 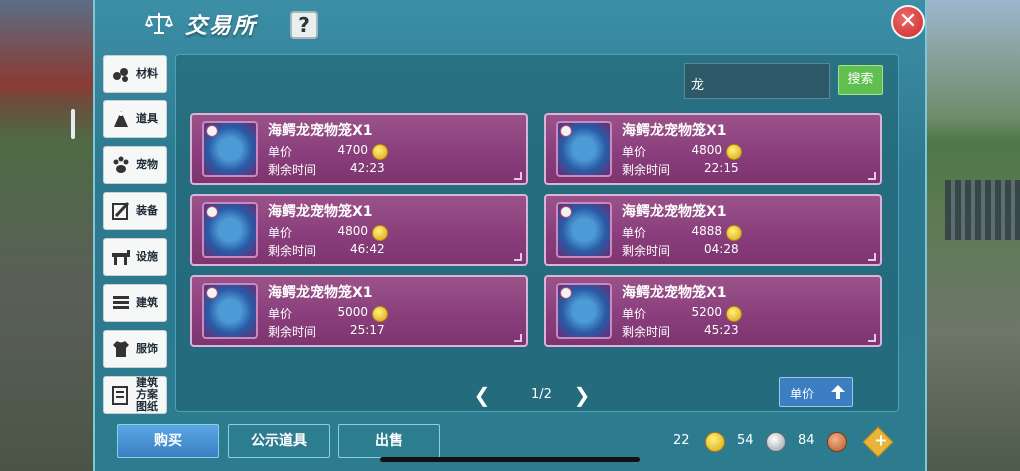 I want to click on sidebar-item-blueprints: 建筑方案图纸, so click(x=135, y=395).